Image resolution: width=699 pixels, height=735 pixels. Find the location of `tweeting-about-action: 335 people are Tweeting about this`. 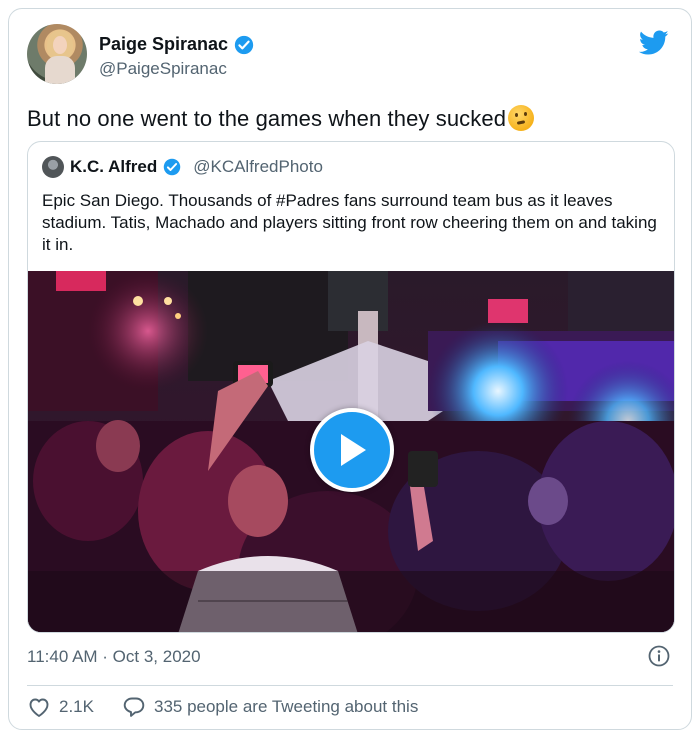

tweeting-about-action: 335 people are Tweeting about this is located at coordinates (270, 707).